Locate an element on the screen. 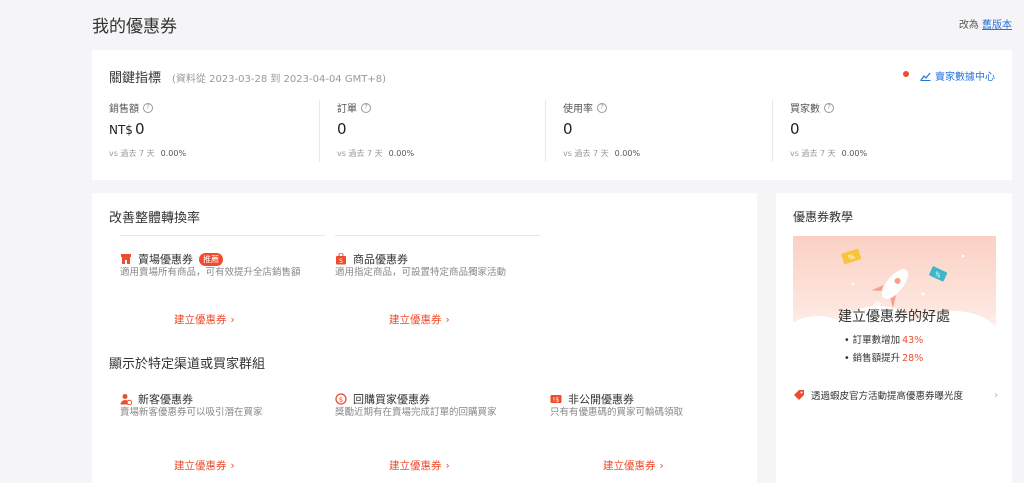  date-range: (資料從 2023-03-28 到 2023-04-04 GMT+8) is located at coordinates (279, 79).